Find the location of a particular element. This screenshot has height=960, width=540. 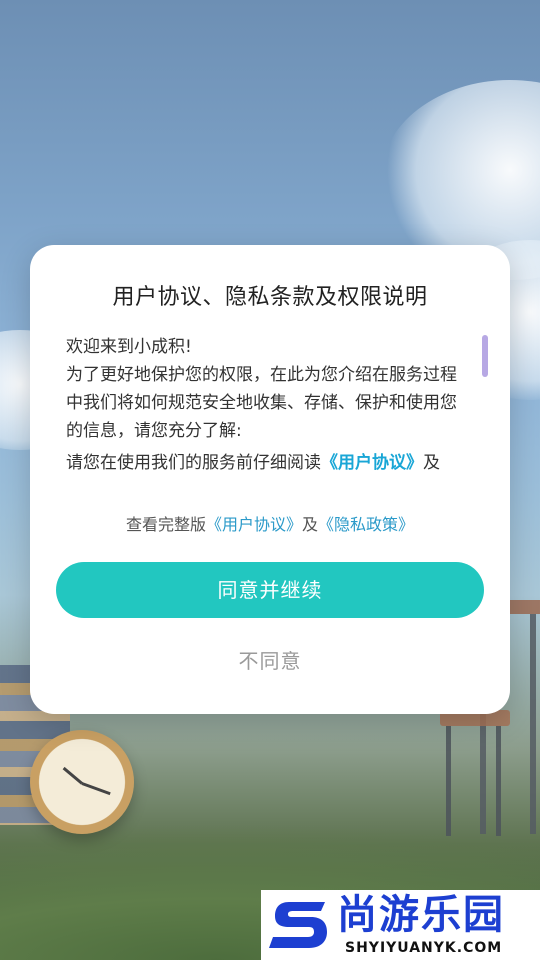

user-agreement-link: 《用户协议》 is located at coordinates (254, 524).